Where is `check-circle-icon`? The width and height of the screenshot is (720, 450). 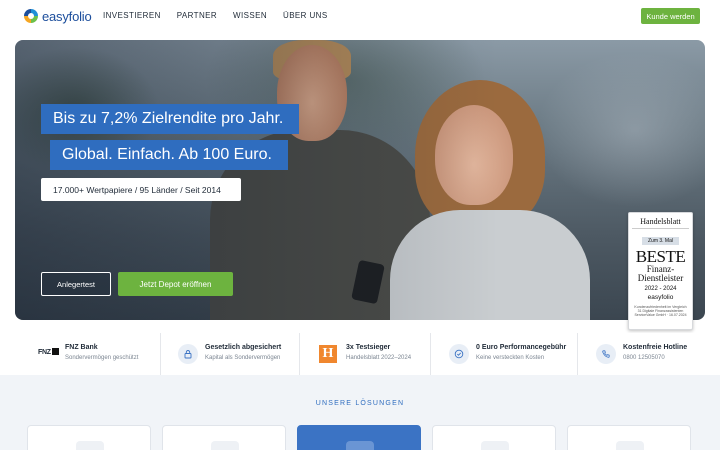
check-circle-icon is located at coordinates (459, 354).